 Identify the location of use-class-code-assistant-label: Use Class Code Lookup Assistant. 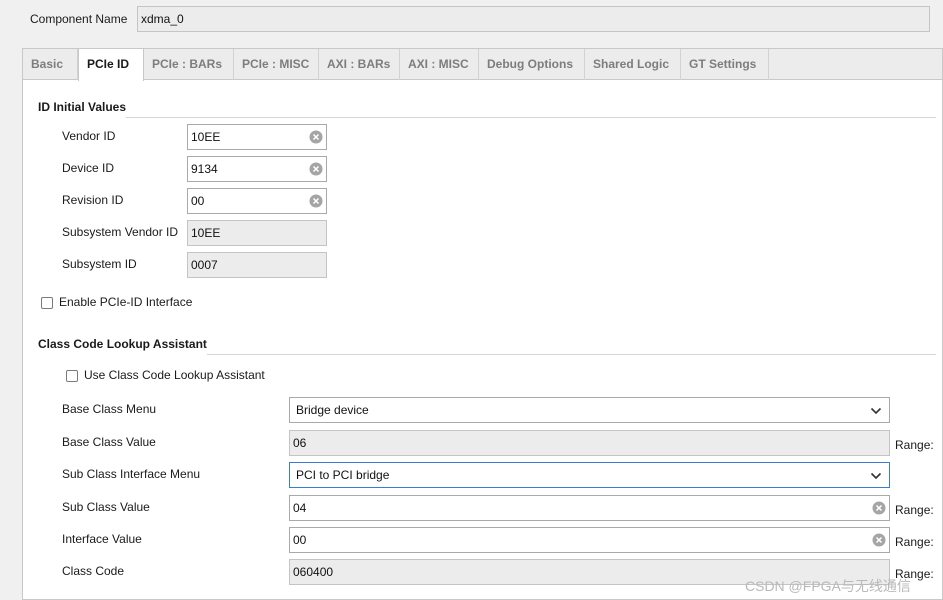
(174, 375).